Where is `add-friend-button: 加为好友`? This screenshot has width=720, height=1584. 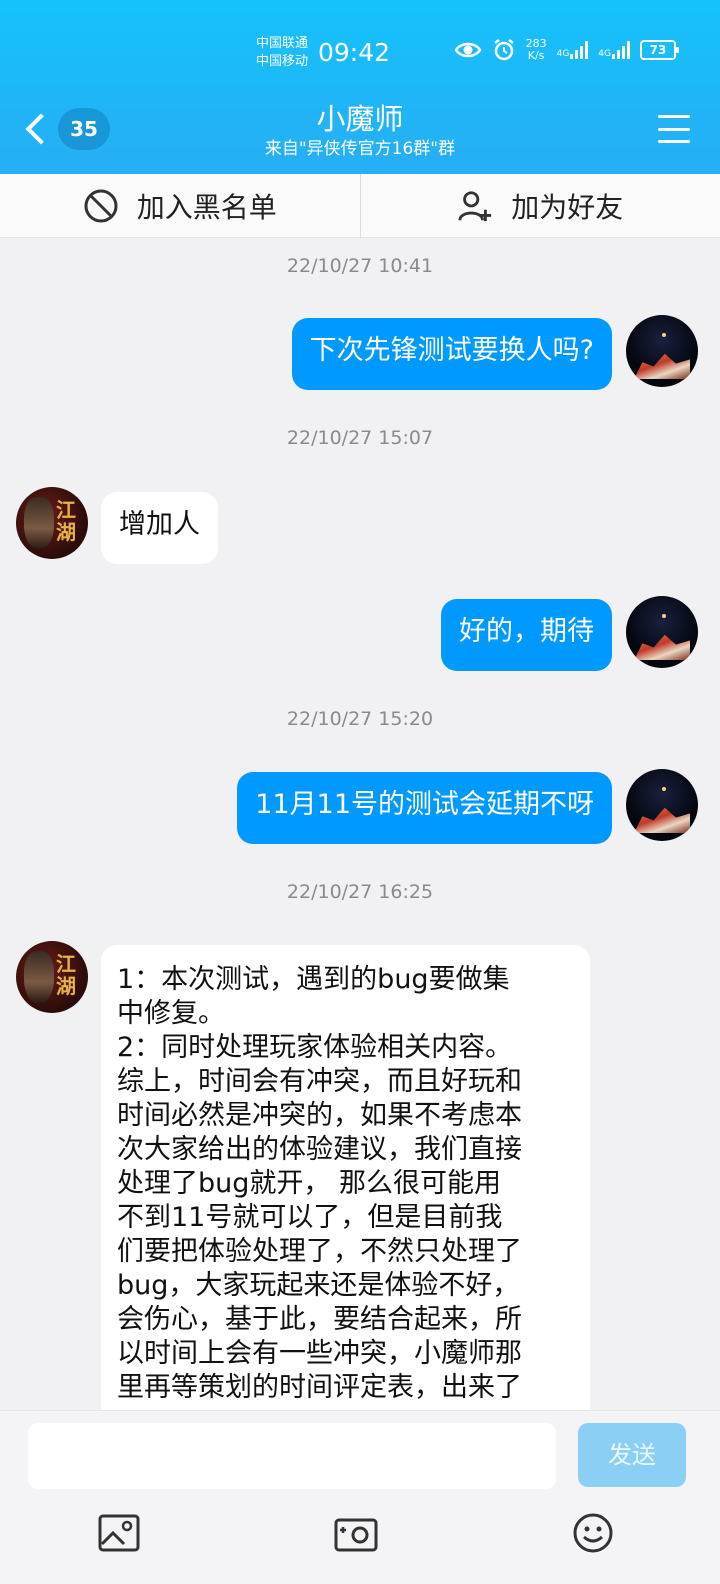 add-friend-button: 加为好友 is located at coordinates (539, 205).